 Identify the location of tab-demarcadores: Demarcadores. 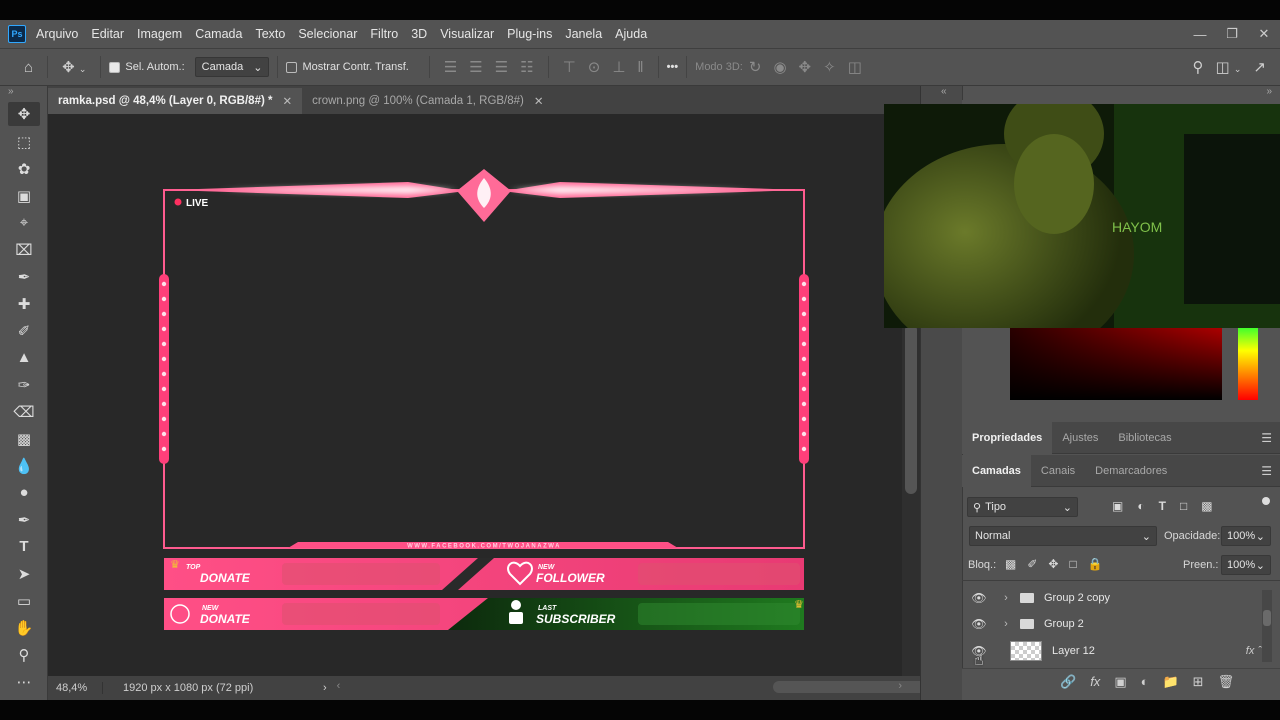
(1131, 471).